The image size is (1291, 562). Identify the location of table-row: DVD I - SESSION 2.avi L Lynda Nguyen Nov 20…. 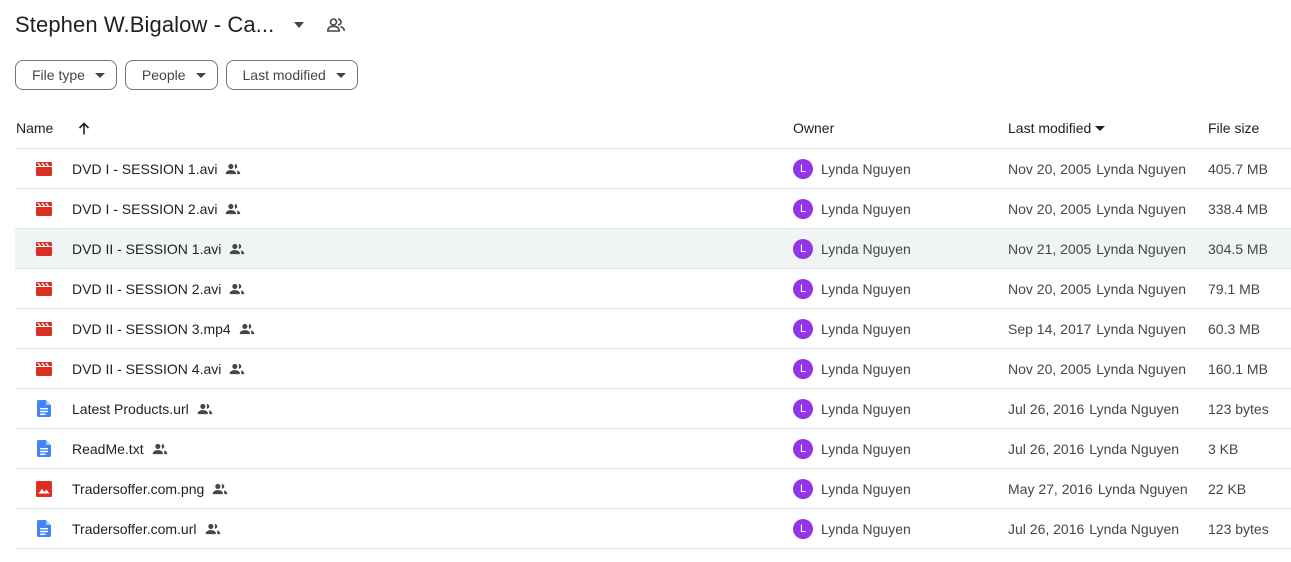
(653, 209).